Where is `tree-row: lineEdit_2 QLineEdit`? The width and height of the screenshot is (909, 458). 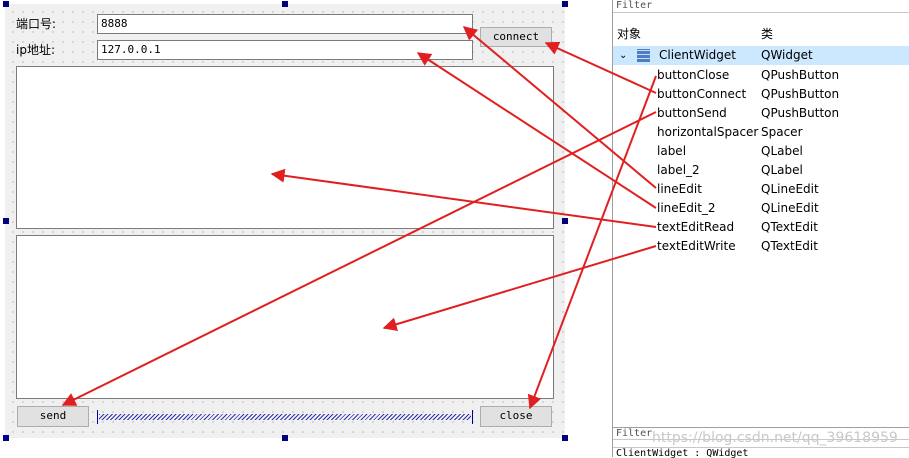
tree-row: lineEdit_2 QLineEdit is located at coordinates (761, 208).